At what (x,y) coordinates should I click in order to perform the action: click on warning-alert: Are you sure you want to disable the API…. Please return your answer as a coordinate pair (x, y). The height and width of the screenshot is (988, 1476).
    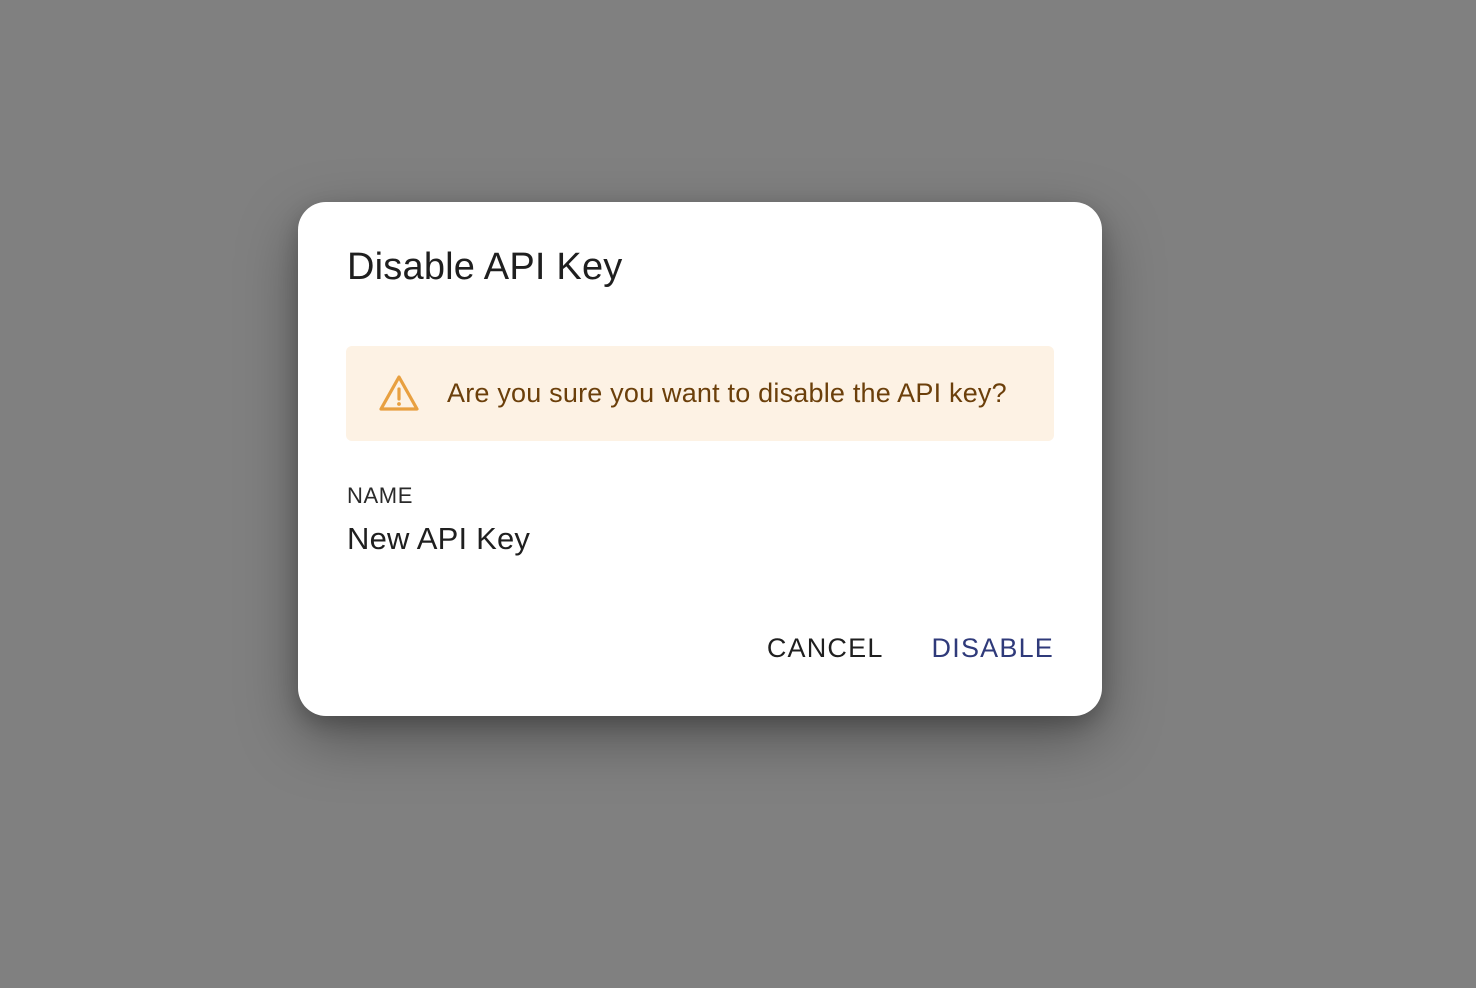
    Looking at the image, I should click on (700, 393).